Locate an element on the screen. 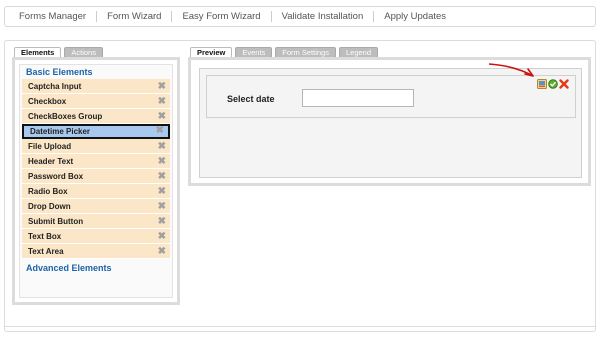 The width and height of the screenshot is (600, 347). menu-form-wizard: Form Wizard is located at coordinates (135, 16).